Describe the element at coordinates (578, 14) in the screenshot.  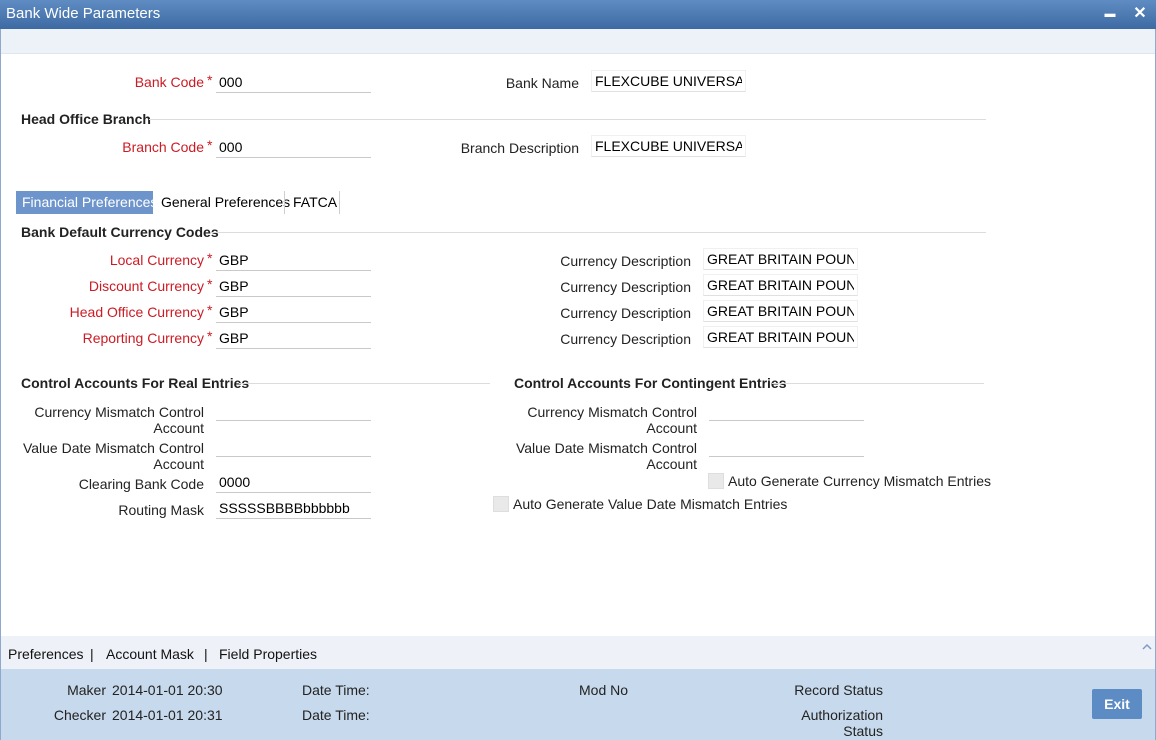
I see `title-bar: Bank Wide Parameters ▬ ✕` at that location.